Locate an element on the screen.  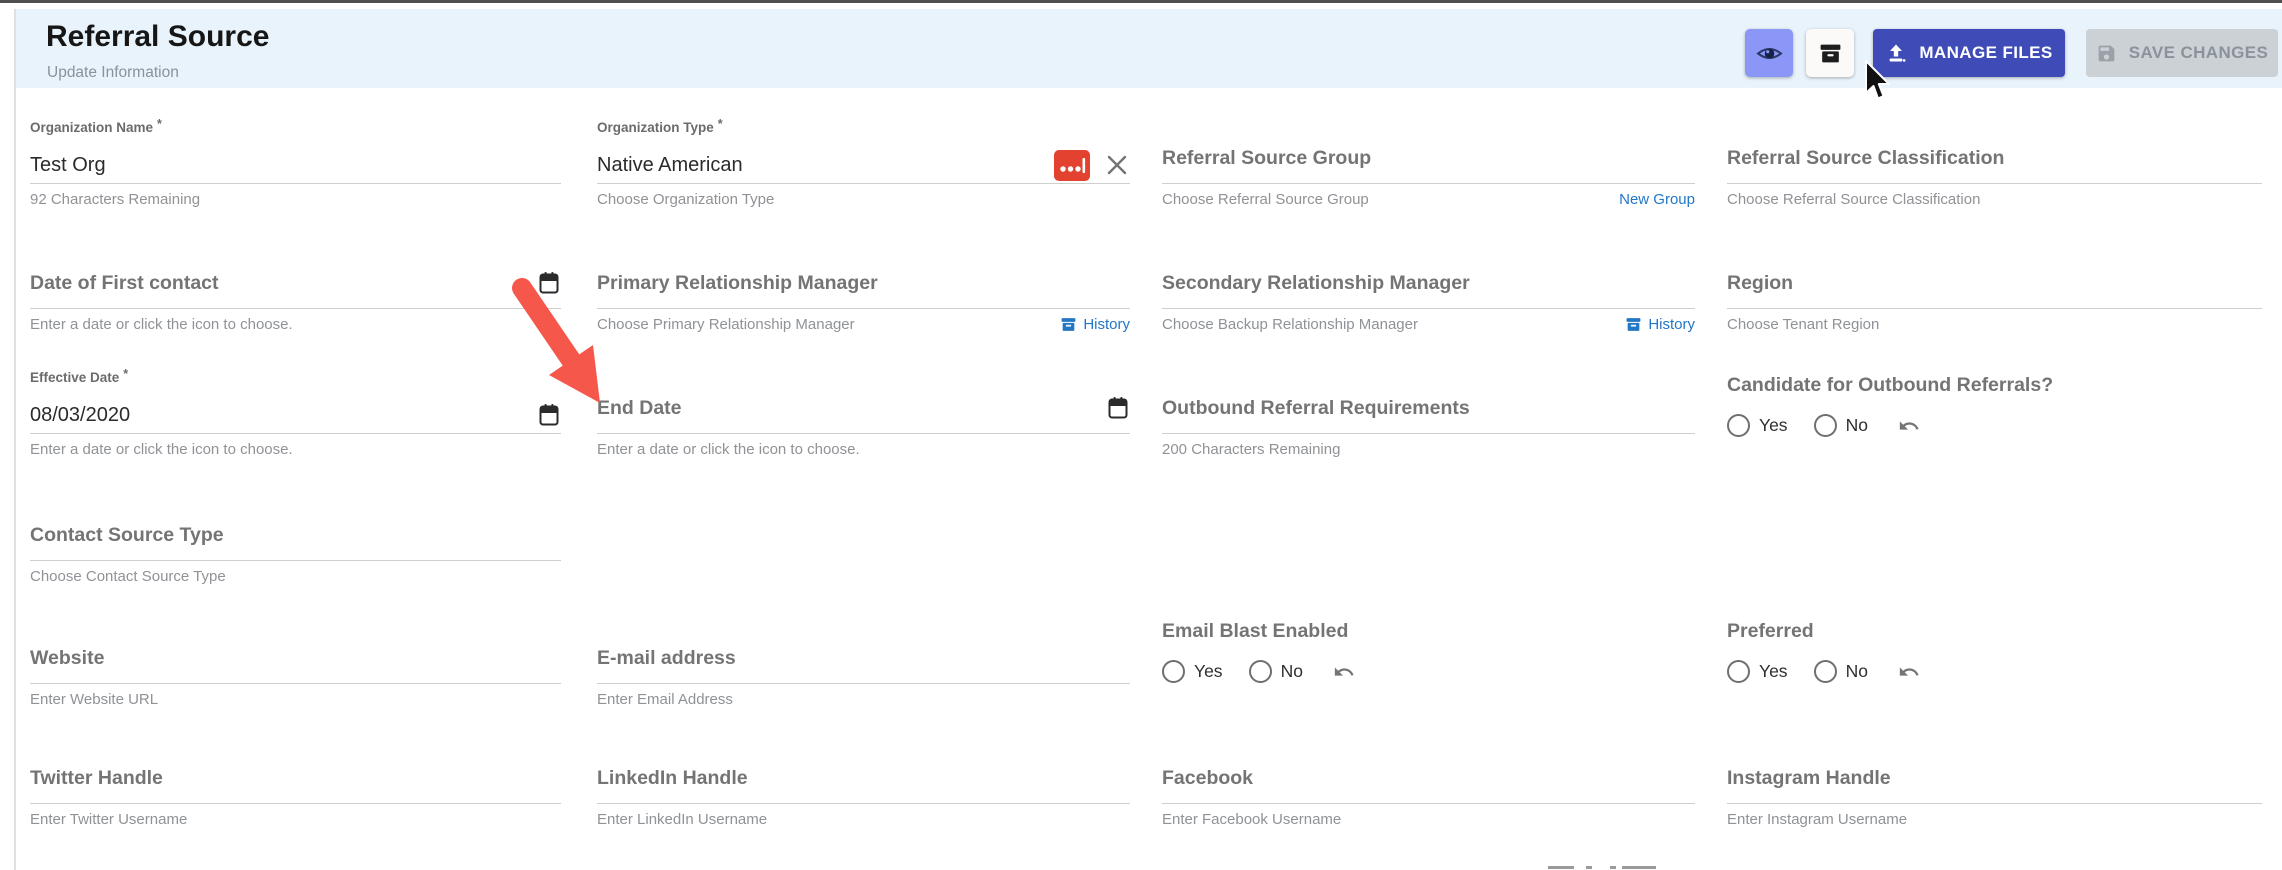
region-helper: Choose Tenant Region is located at coordinates (1803, 324).